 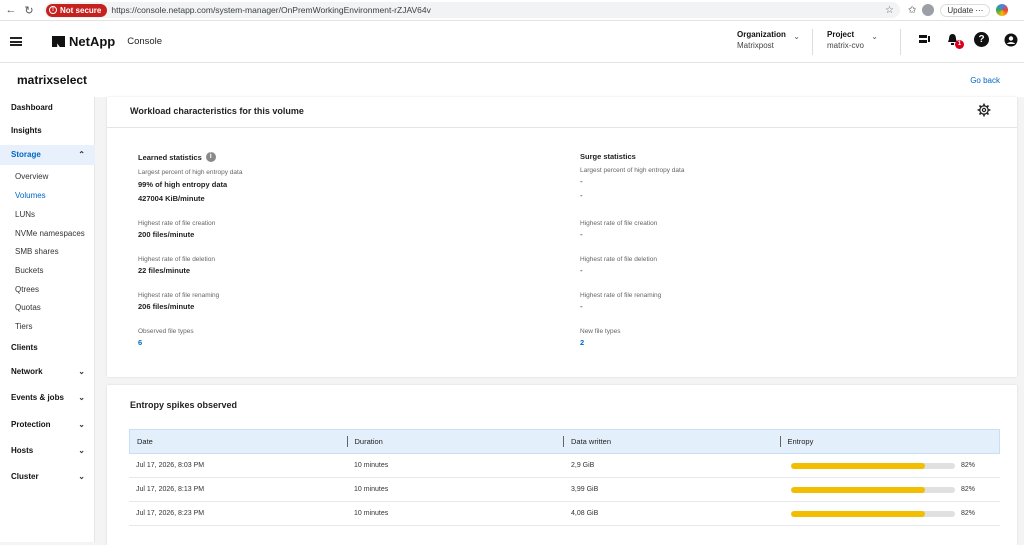 I want to click on bell-icon: 1, so click(x=954, y=40).